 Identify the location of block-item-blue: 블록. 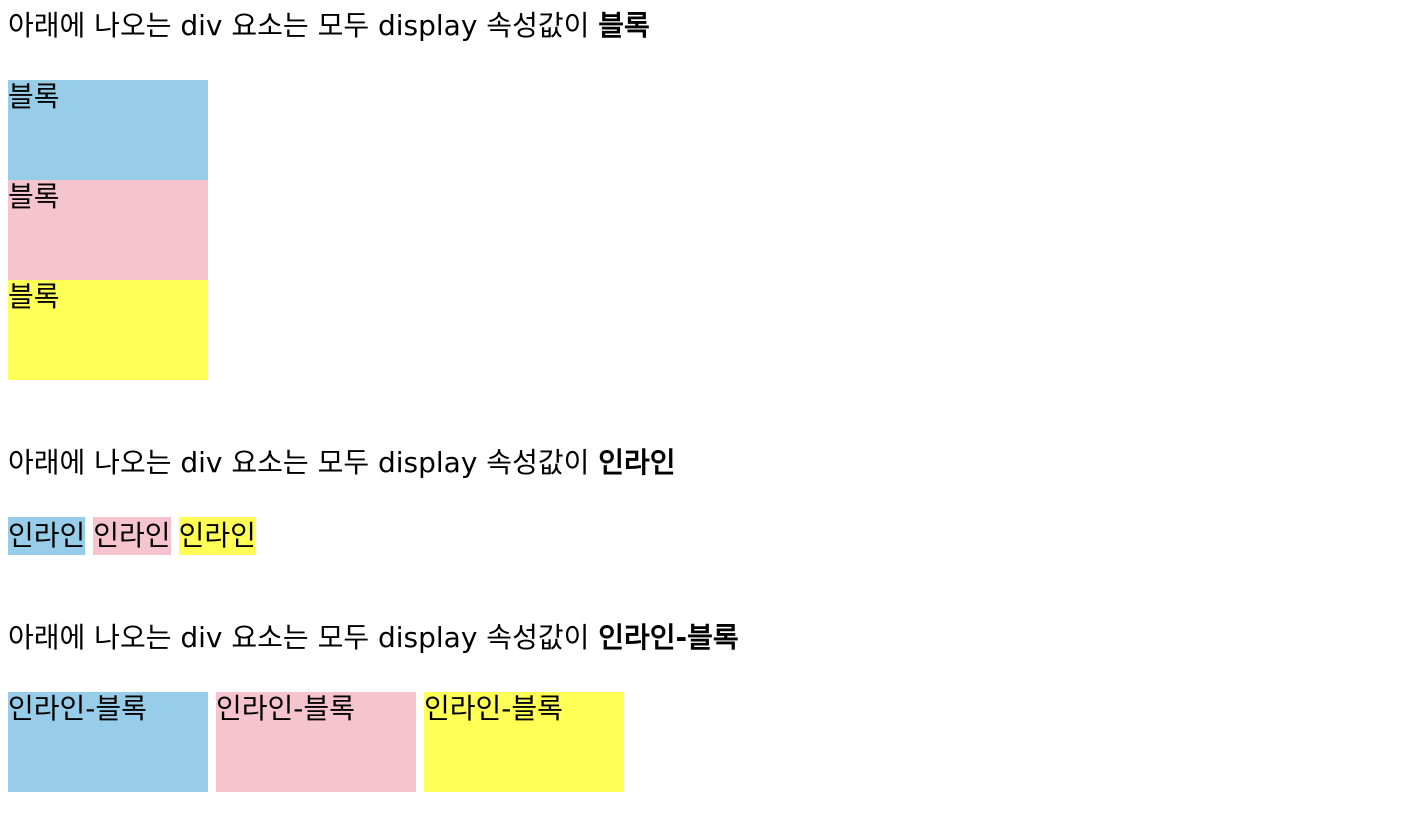
(108, 130).